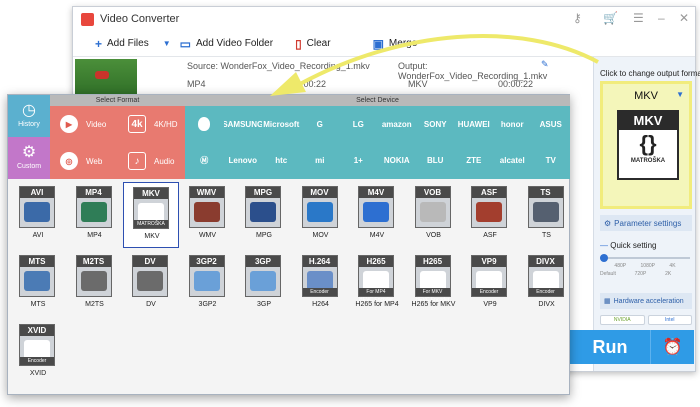 This screenshot has height=407, width=700. I want to click on sony-logo: SONY, so click(435, 124).